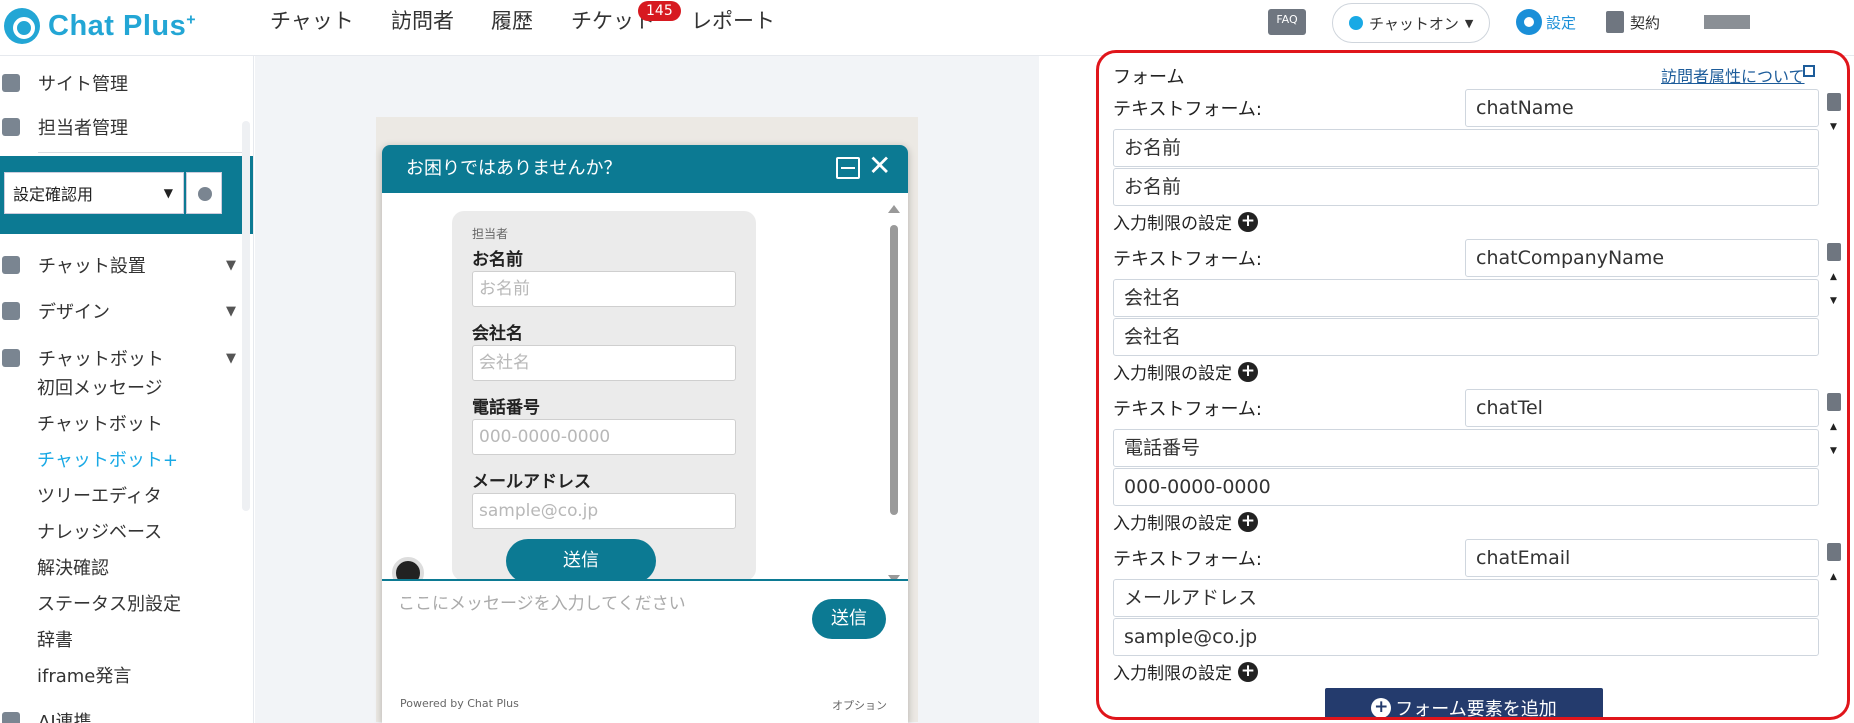  I want to click on nav-history: 履歴, so click(512, 21).